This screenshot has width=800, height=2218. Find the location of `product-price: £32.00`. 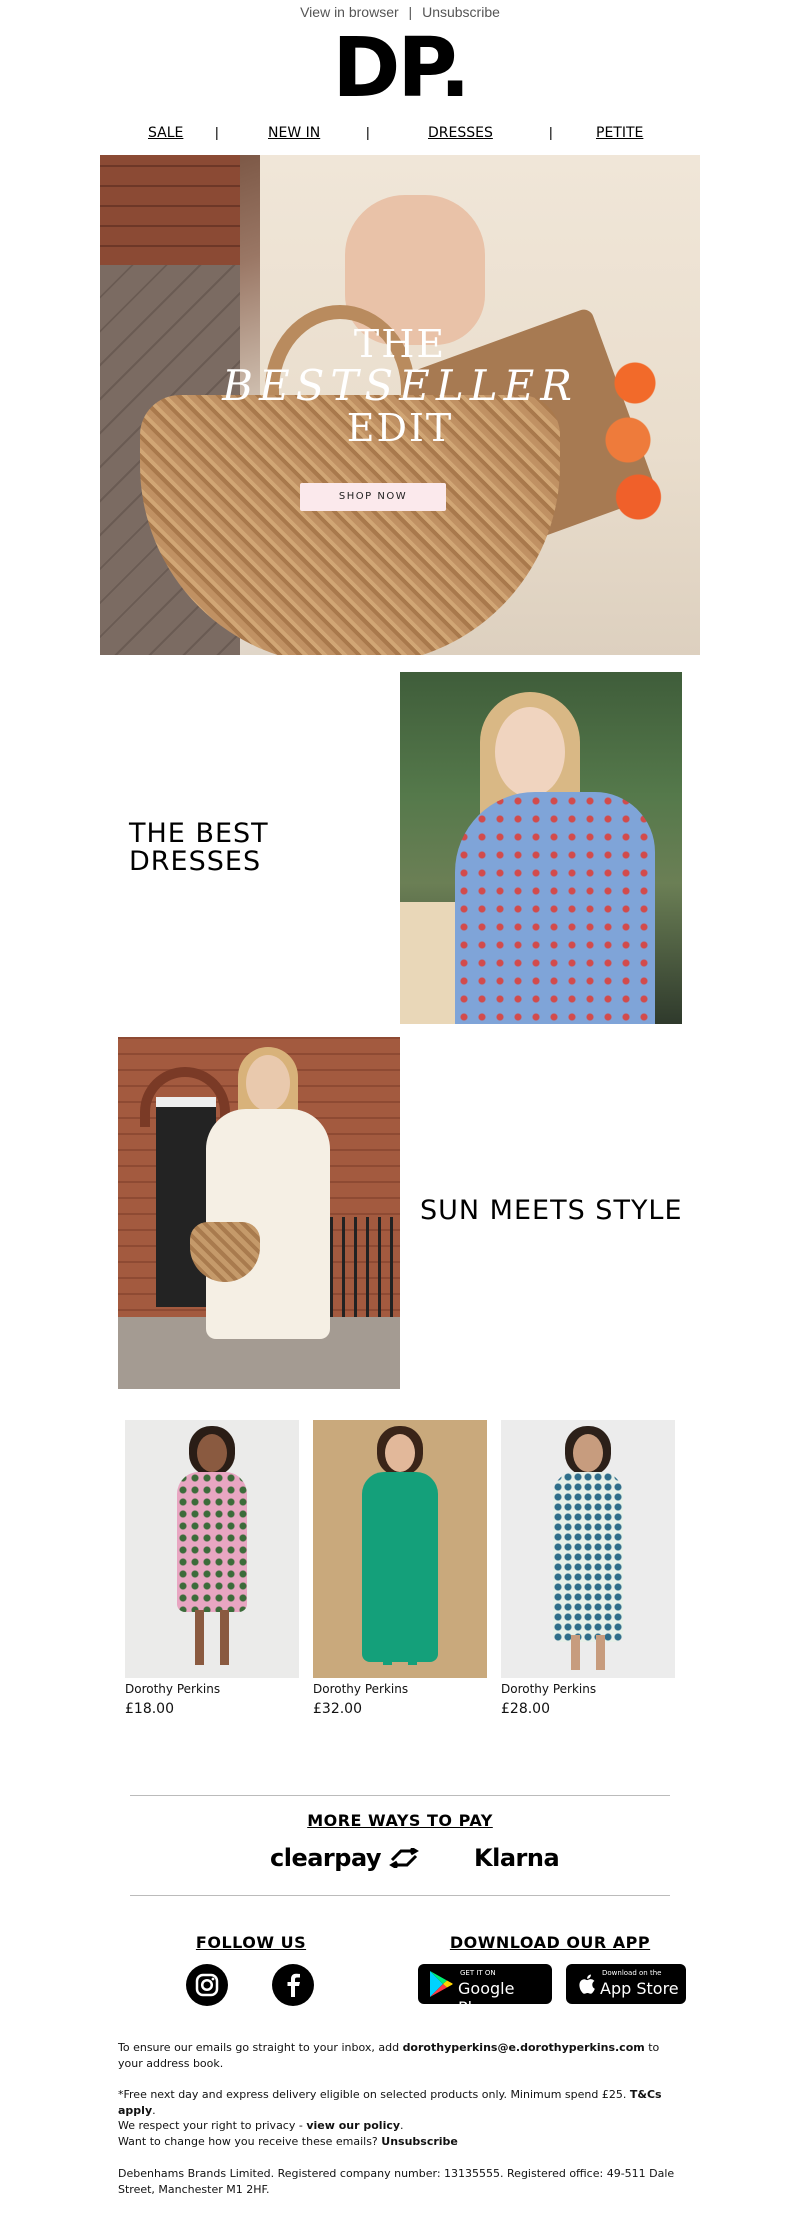

product-price: £32.00 is located at coordinates (337, 1709).